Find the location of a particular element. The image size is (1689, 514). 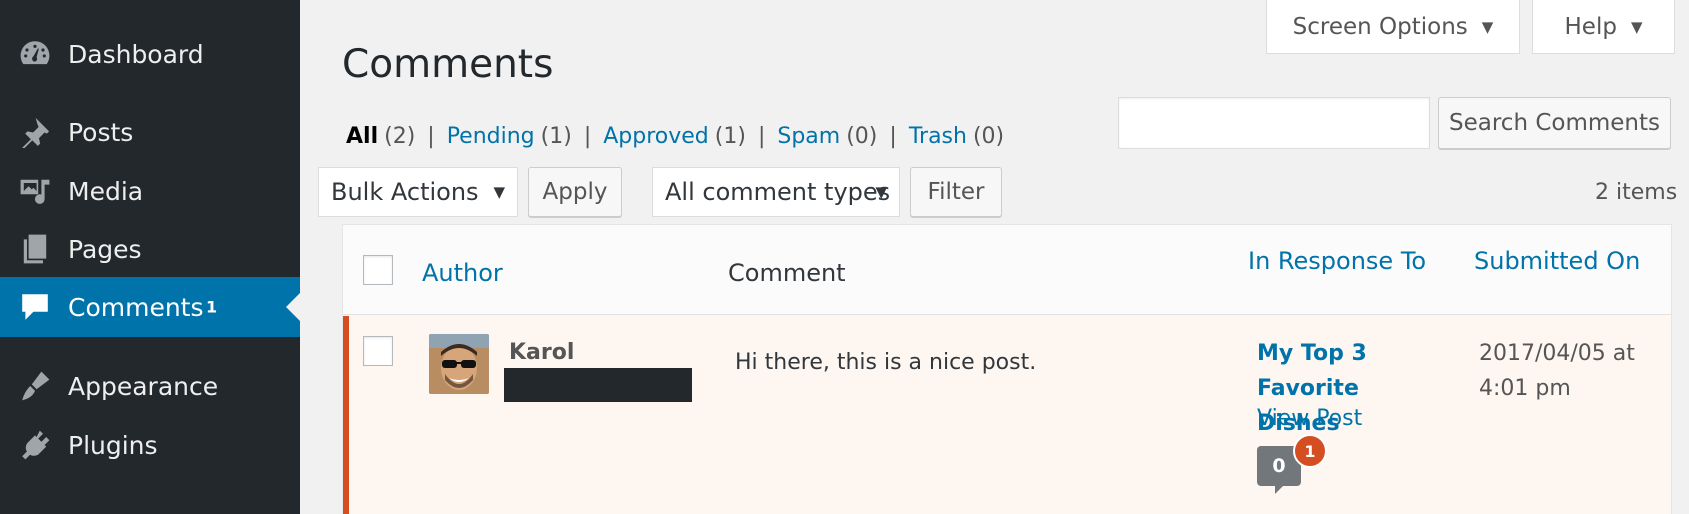

sidebar-item-appearance: Appearance is located at coordinates (150, 386).